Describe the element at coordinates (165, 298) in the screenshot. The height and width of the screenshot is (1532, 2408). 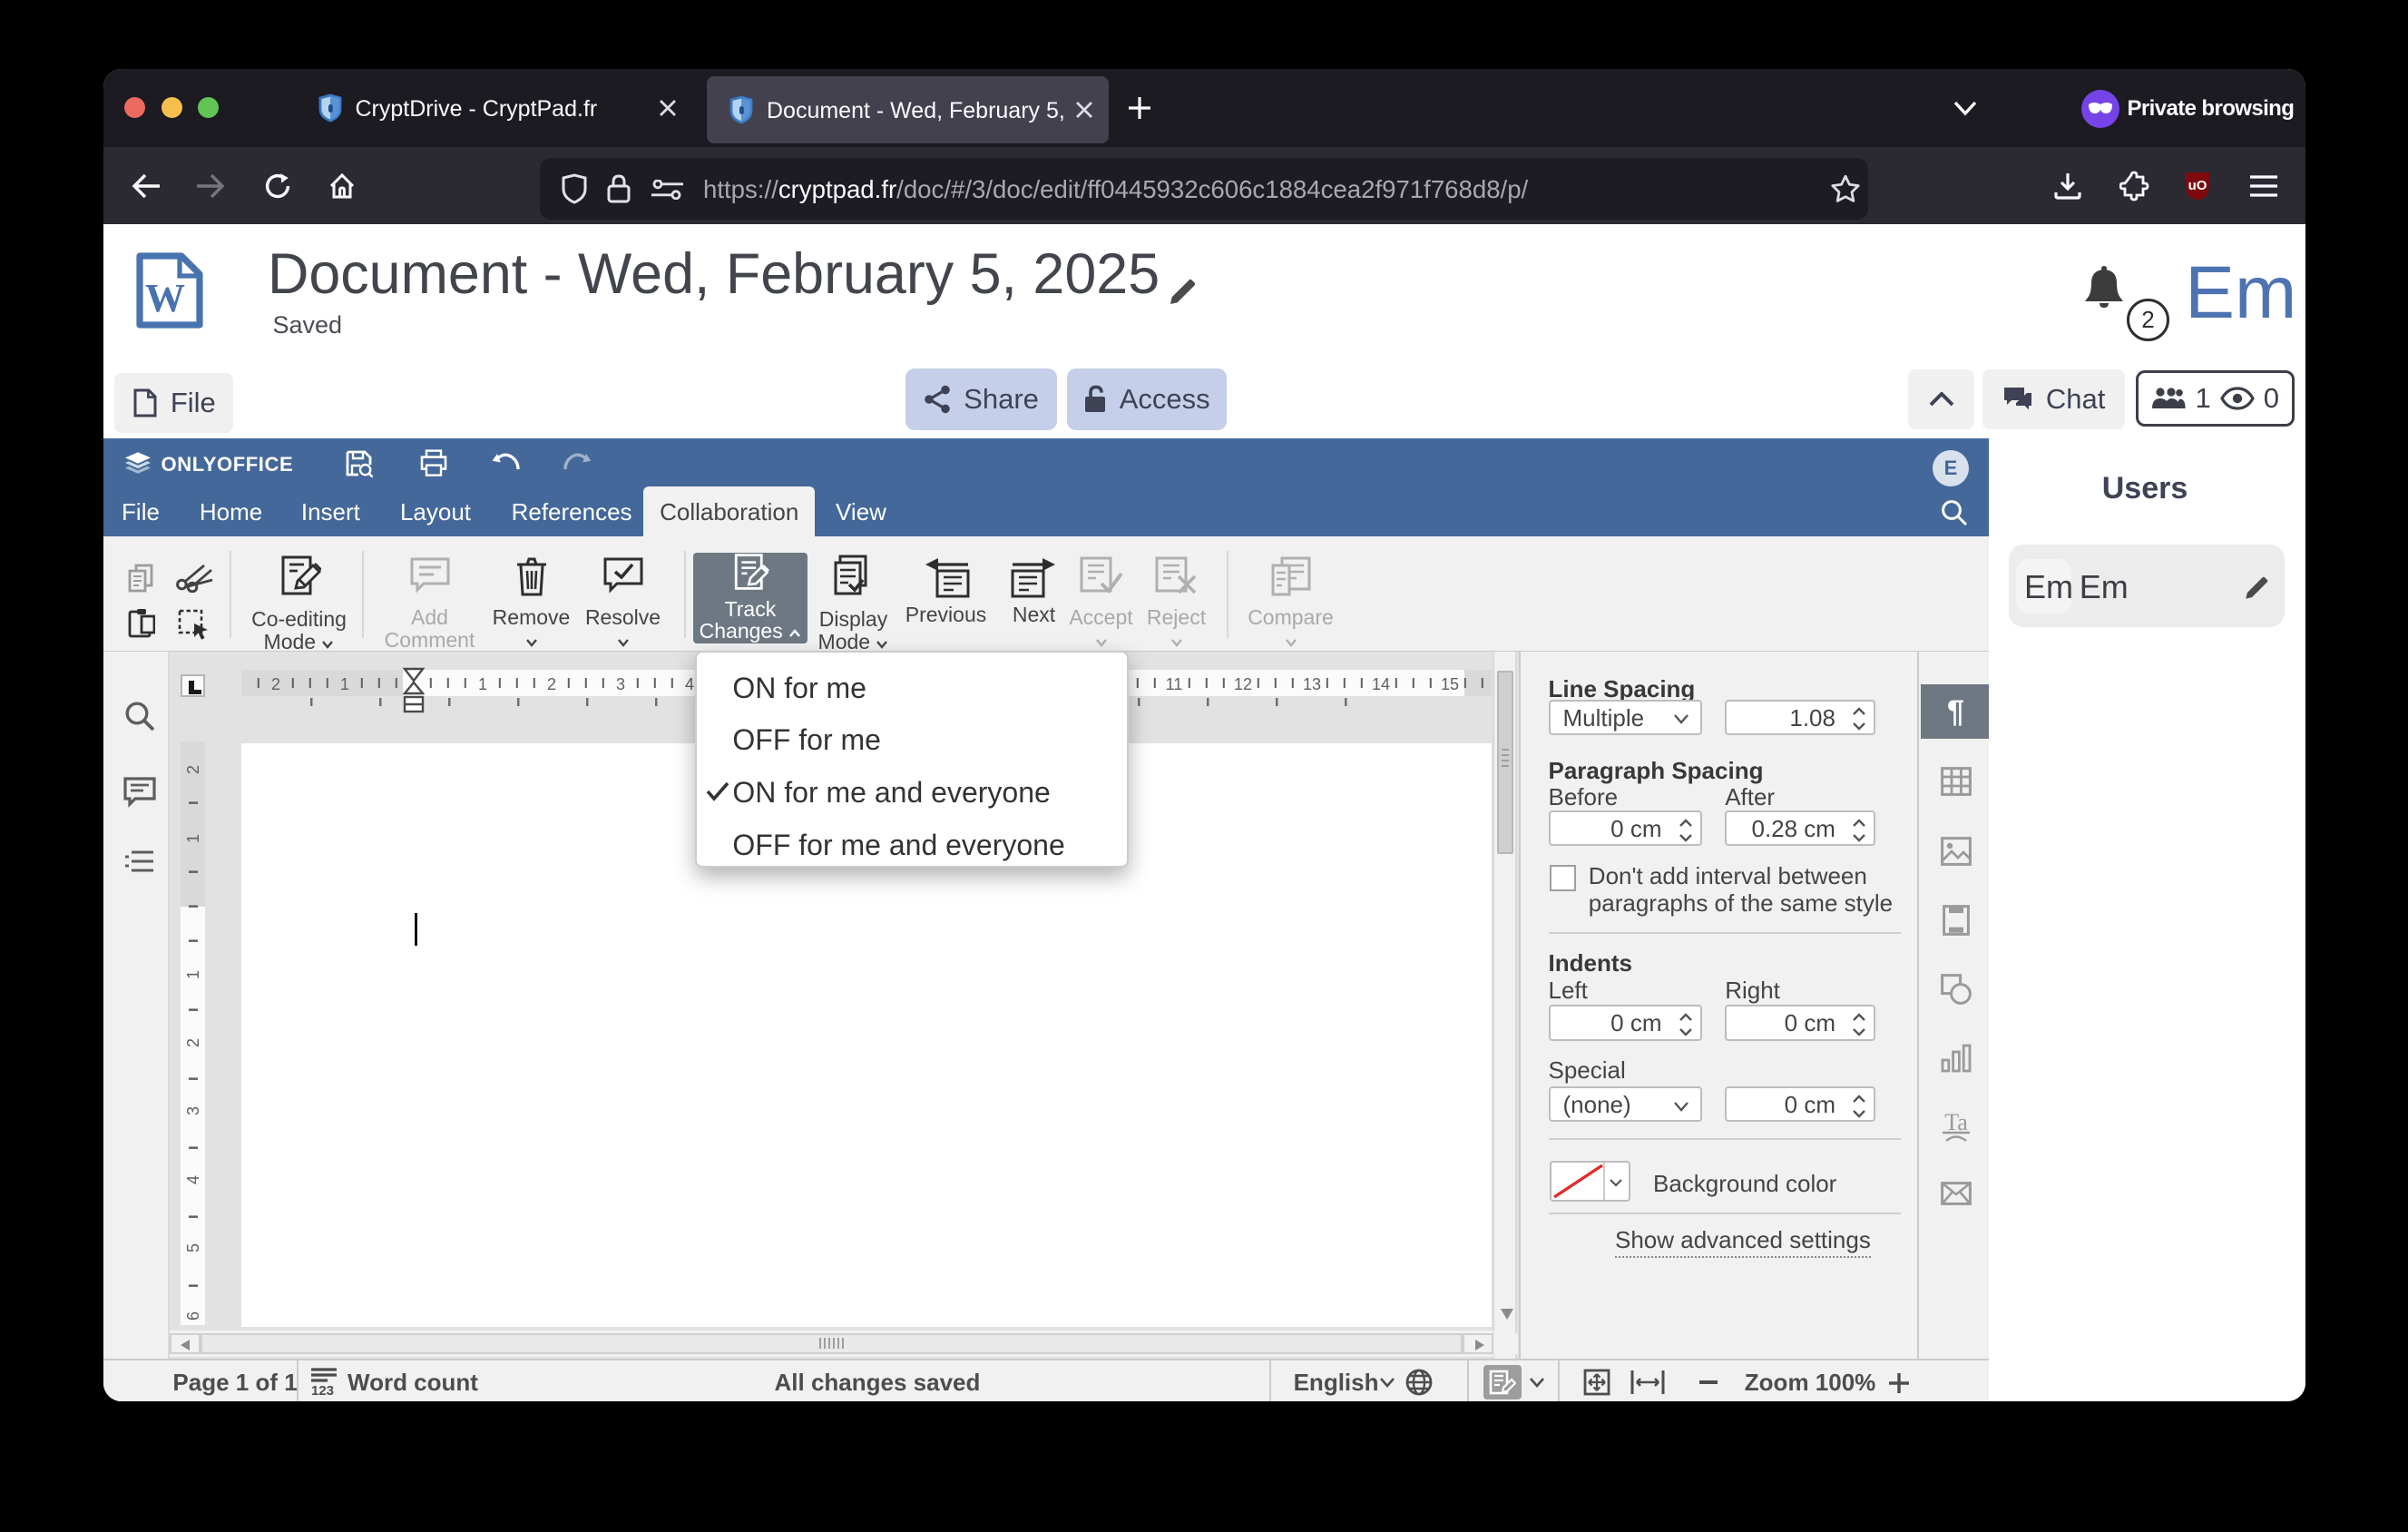
I see `svg-text: W` at that location.